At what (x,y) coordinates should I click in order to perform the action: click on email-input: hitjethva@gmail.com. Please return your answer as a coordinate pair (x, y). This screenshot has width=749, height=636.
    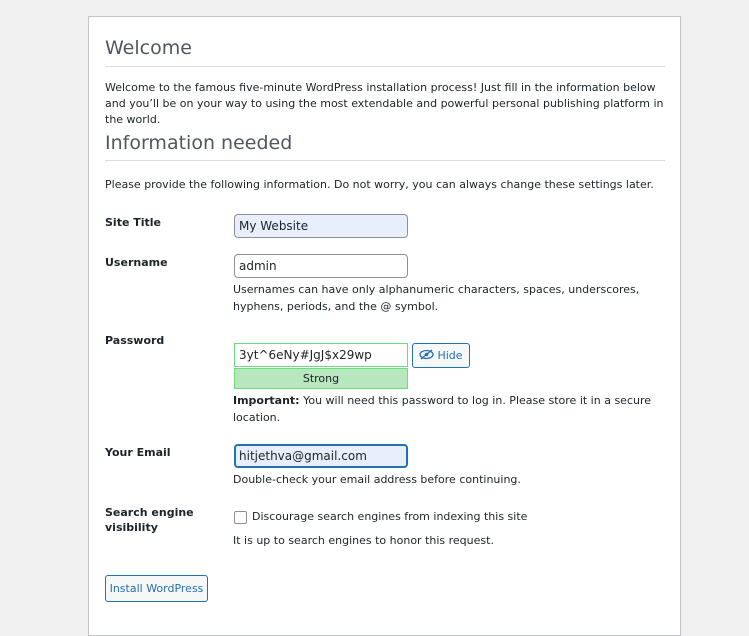
    Looking at the image, I should click on (321, 456).